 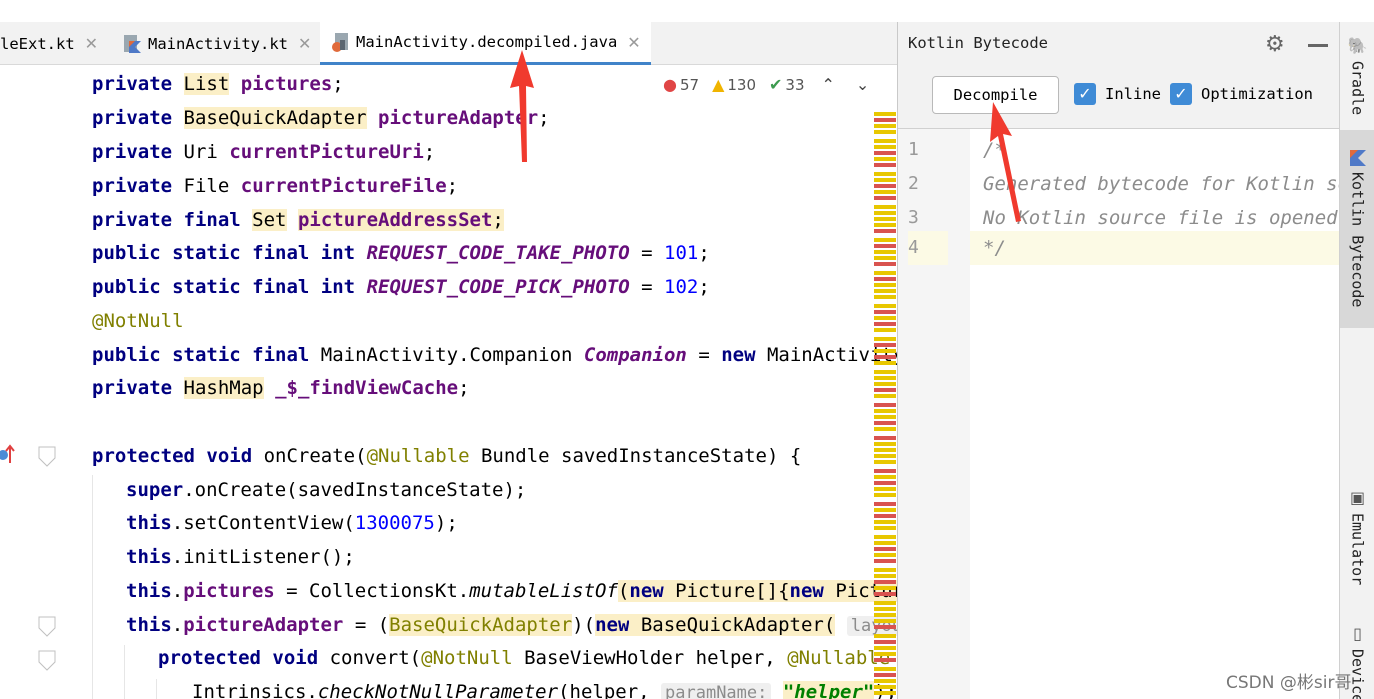 What do you see at coordinates (1117, 94) in the screenshot?
I see `inline-checkbox: ✓ Inline` at bounding box center [1117, 94].